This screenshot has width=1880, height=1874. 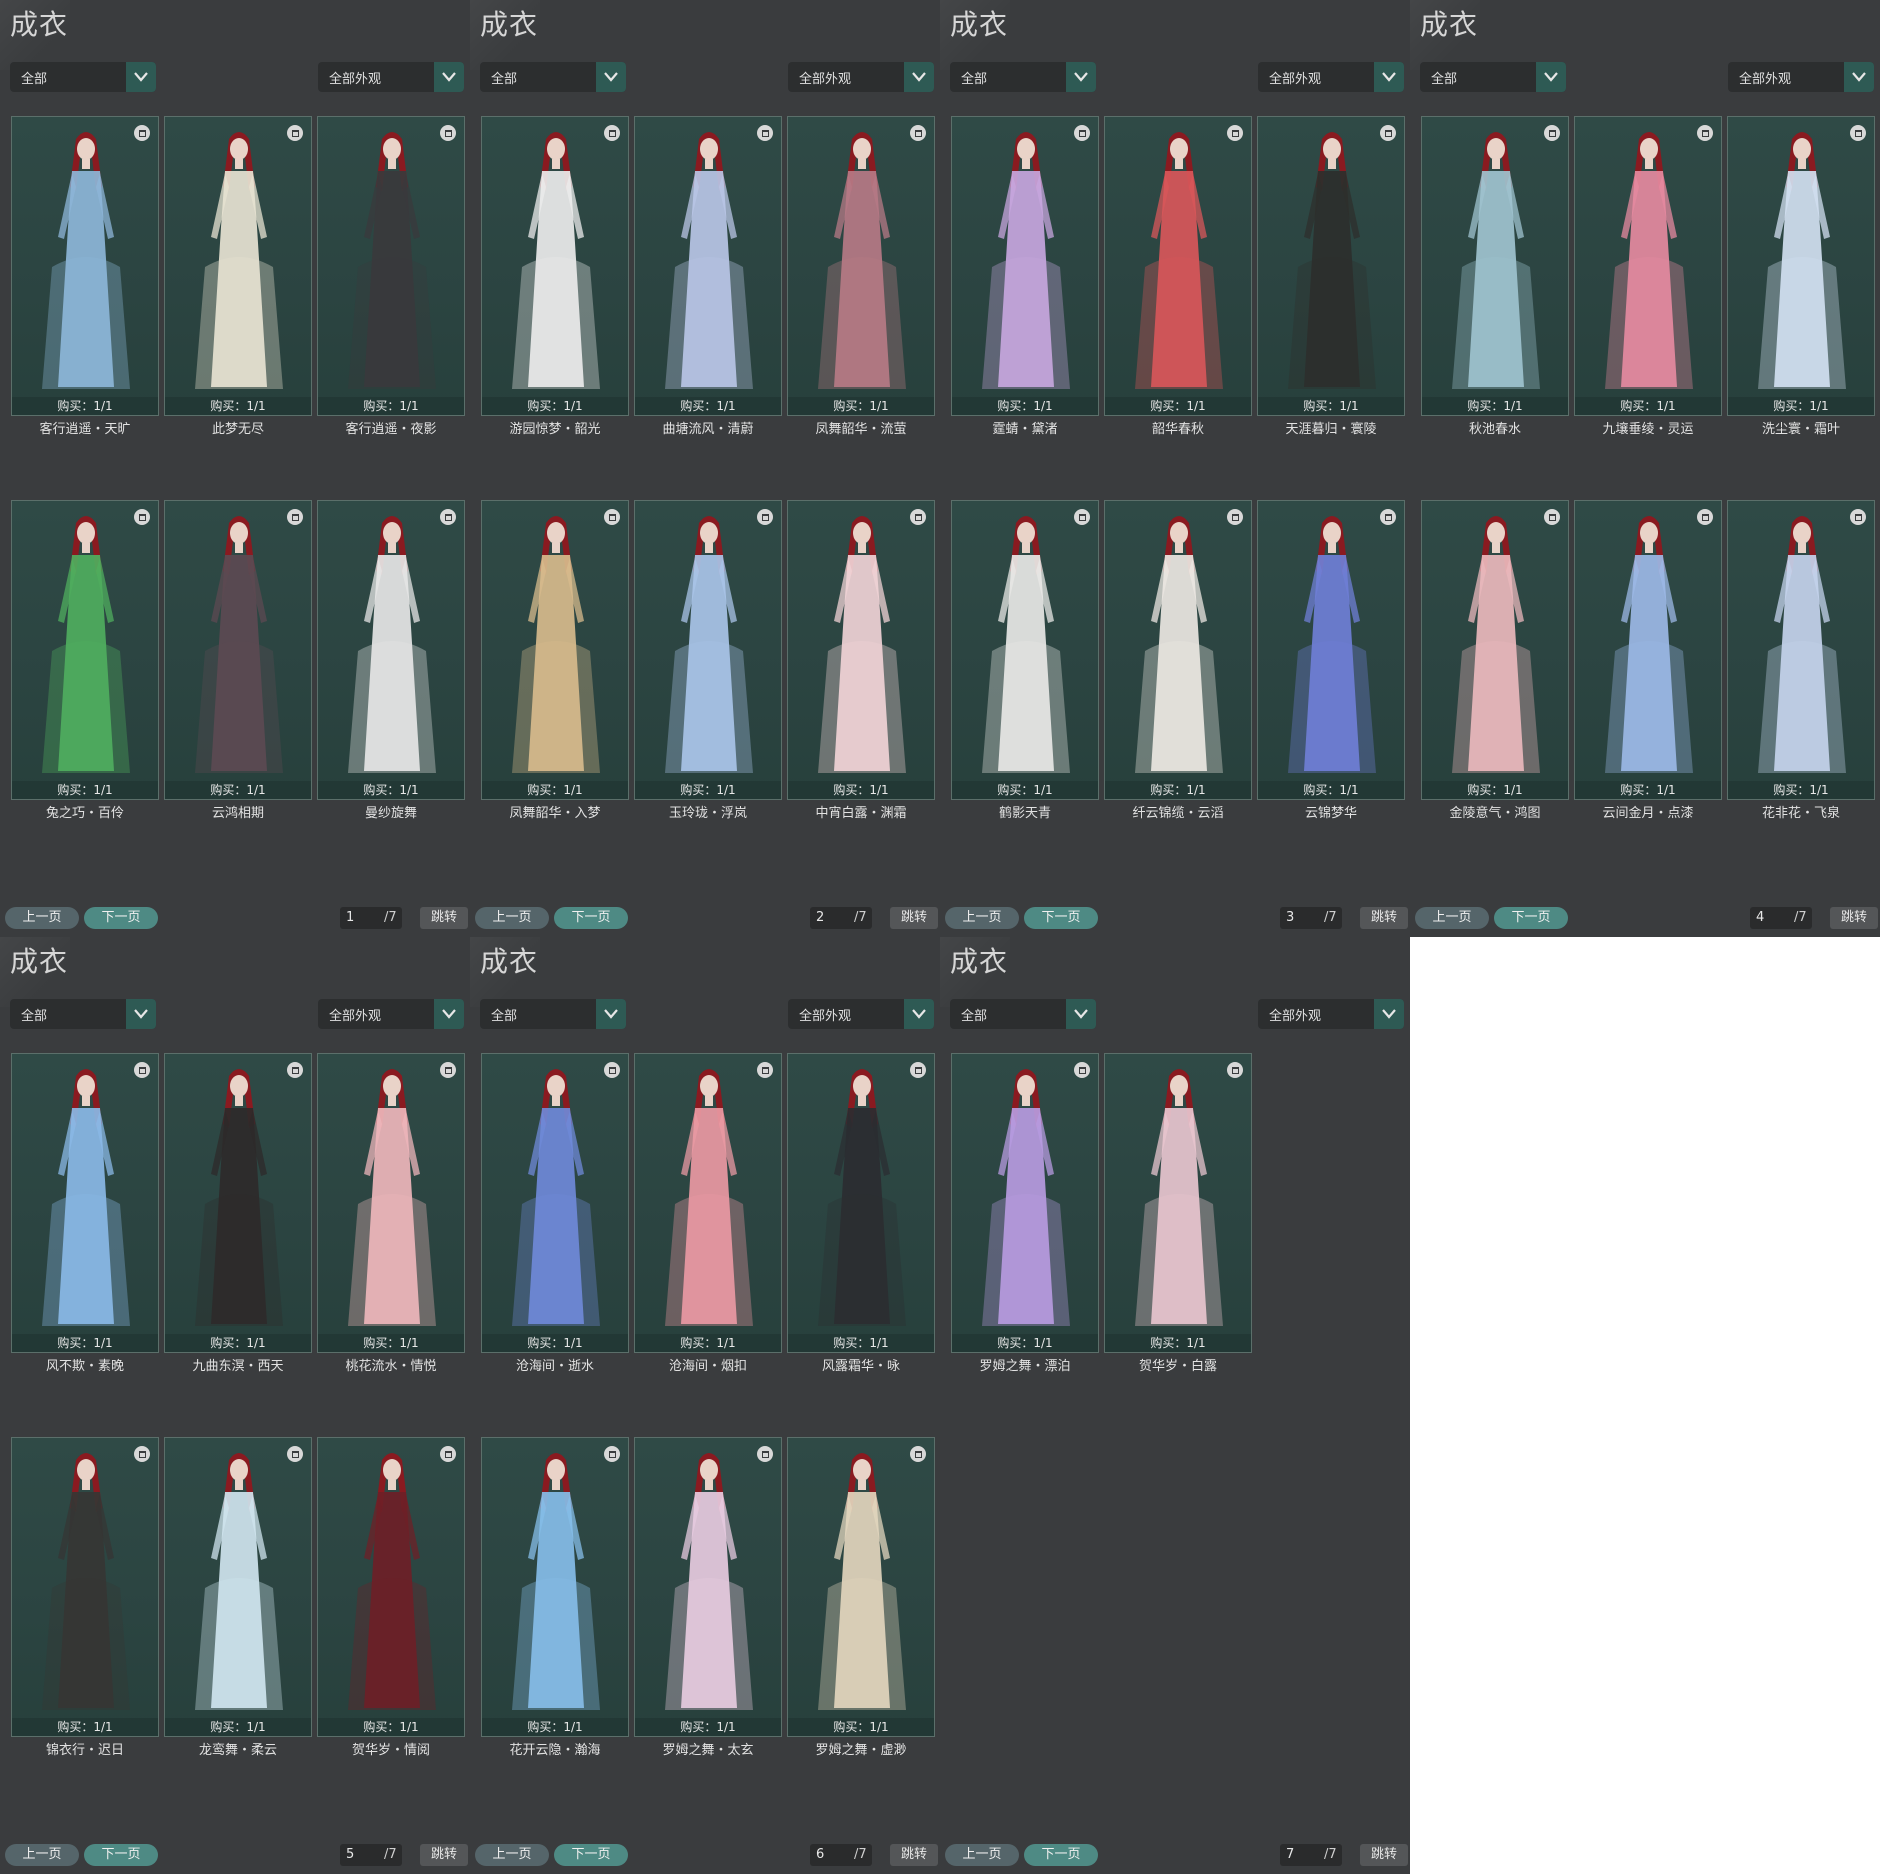 I want to click on page-number-input: 3/7, so click(x=1311, y=918).